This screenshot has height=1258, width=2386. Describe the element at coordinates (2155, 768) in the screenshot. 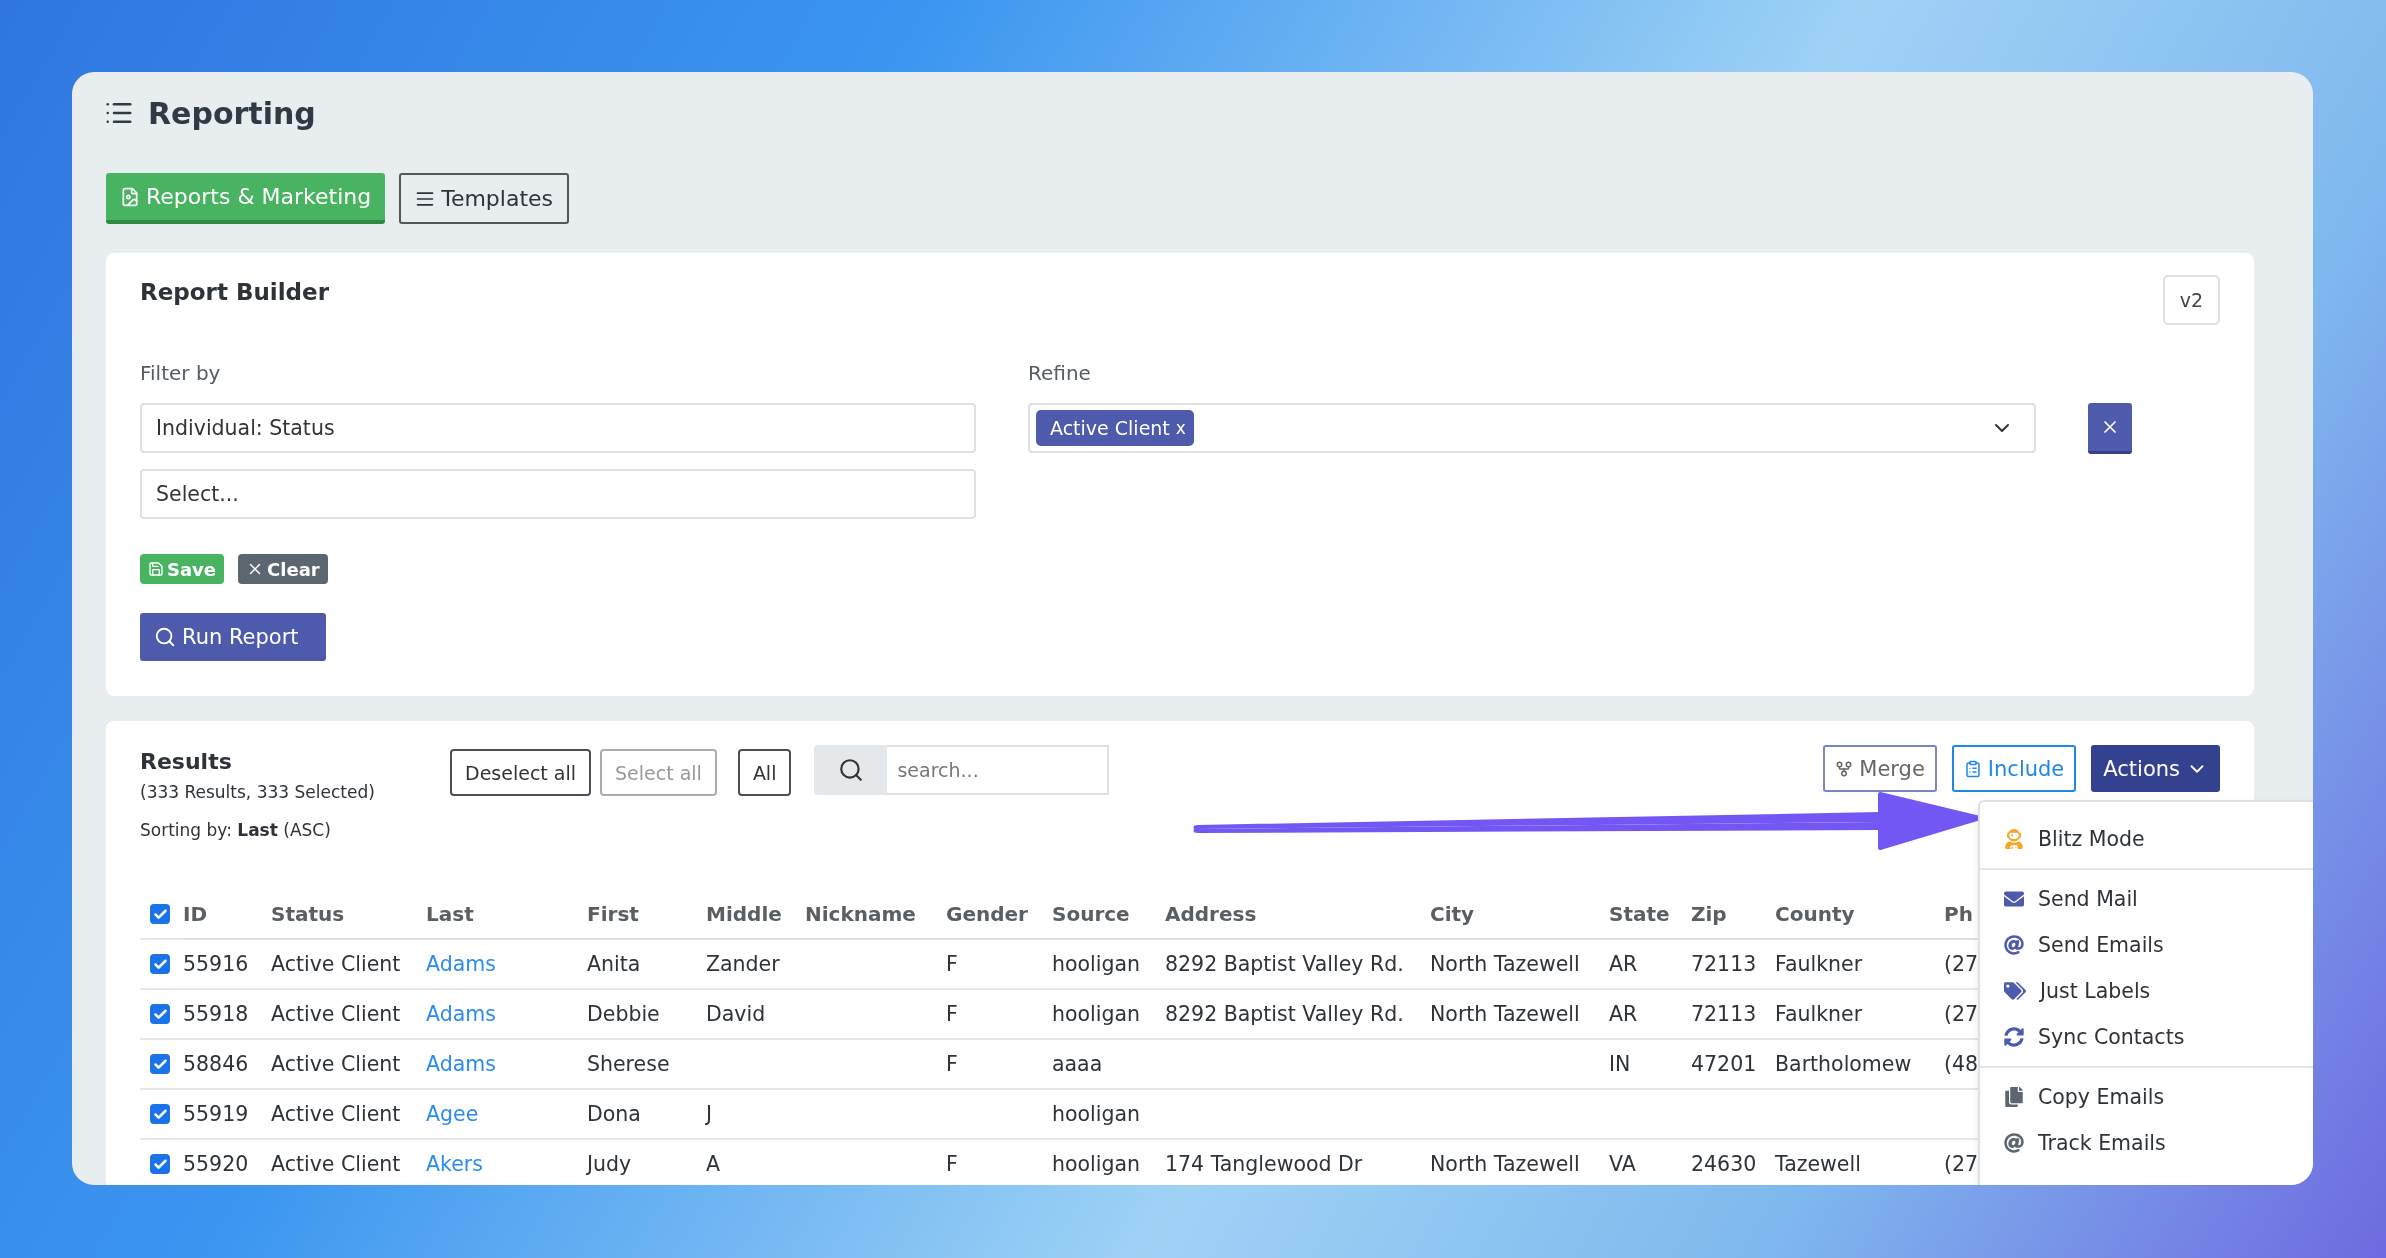

I see `actions-button: Actions` at that location.